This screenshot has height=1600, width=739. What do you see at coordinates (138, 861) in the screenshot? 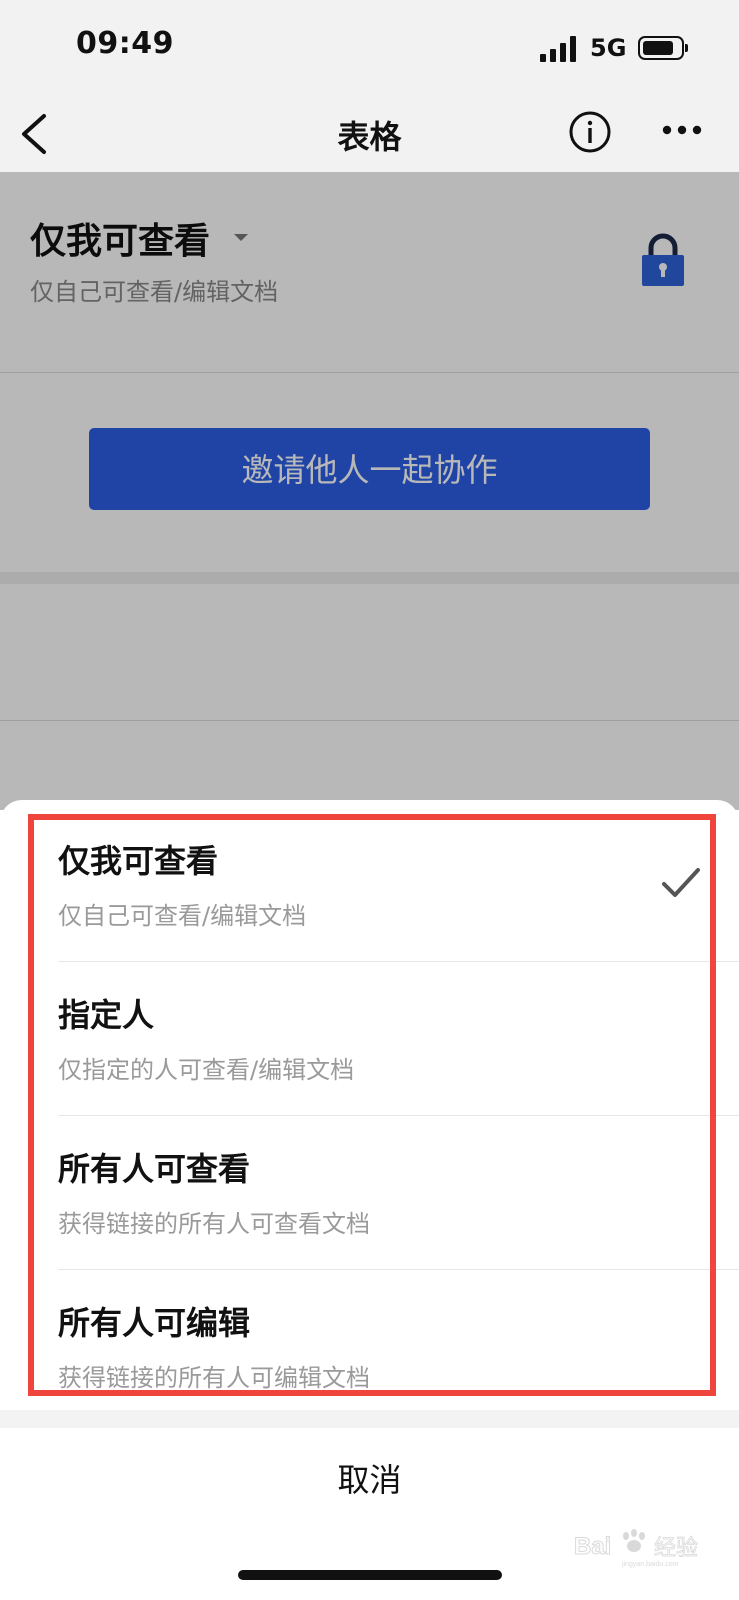
I see `option-title: 仅我可查看` at bounding box center [138, 861].